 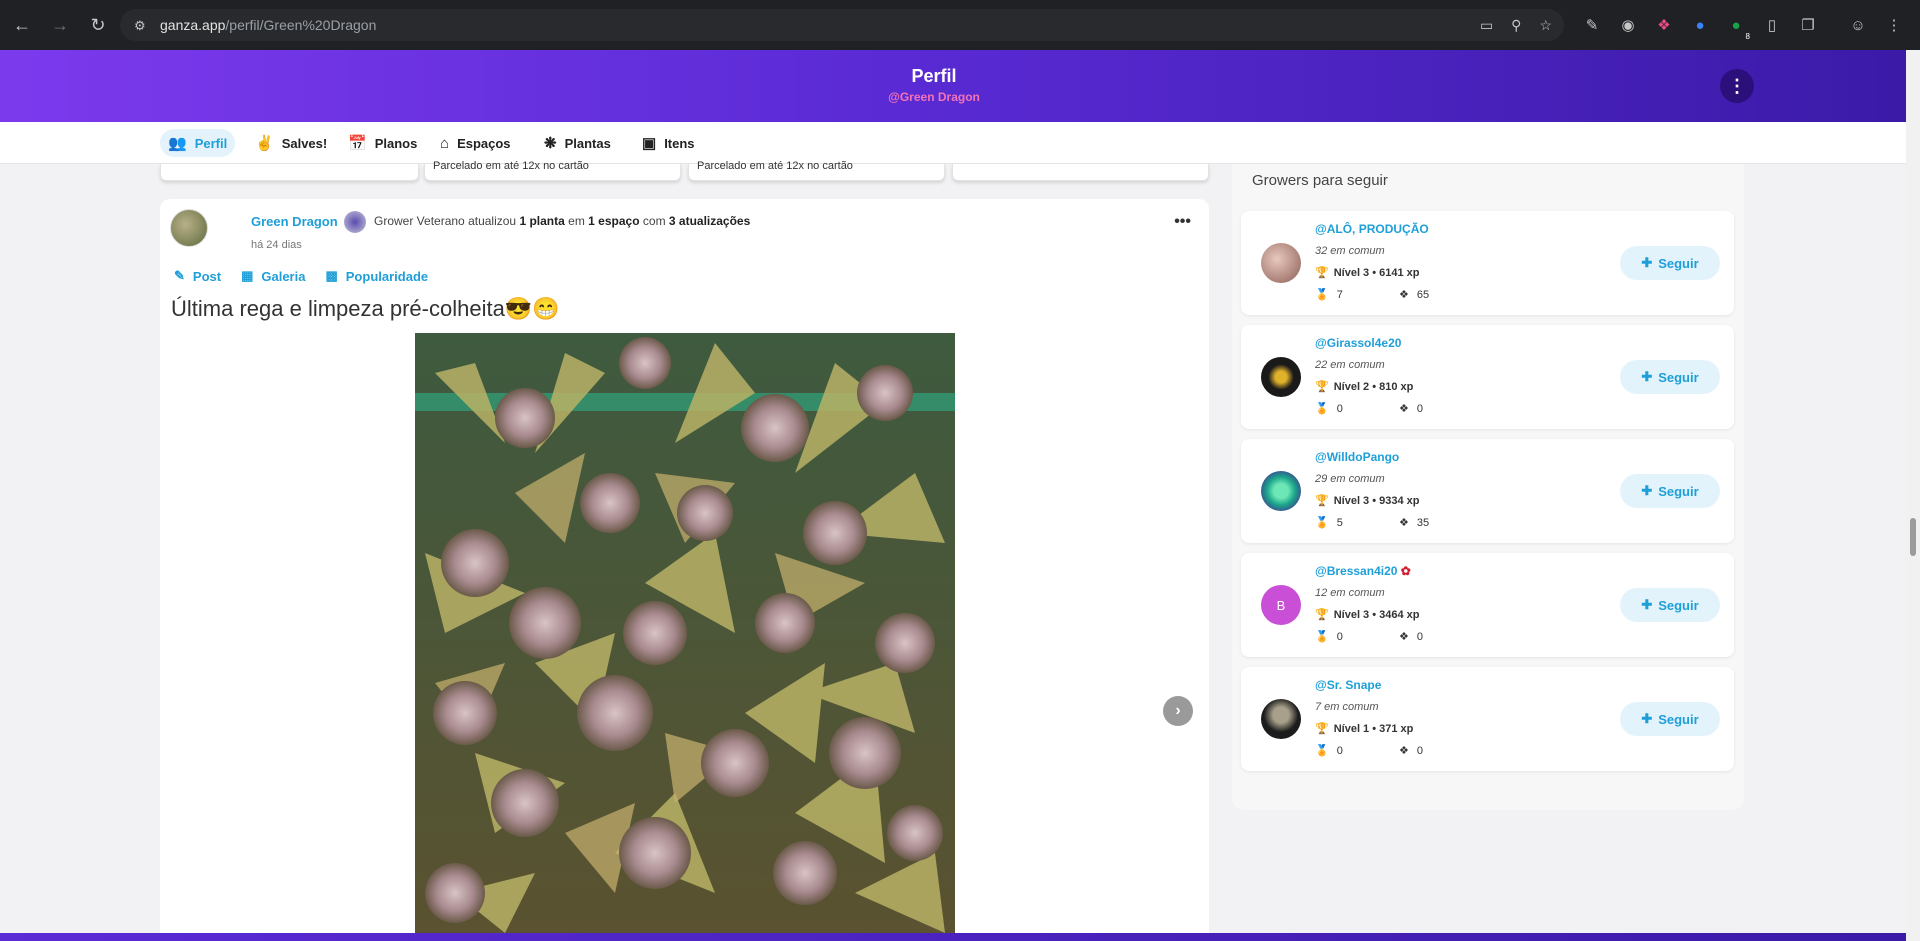 I want to click on people-icon: 👥, so click(x=177, y=143).